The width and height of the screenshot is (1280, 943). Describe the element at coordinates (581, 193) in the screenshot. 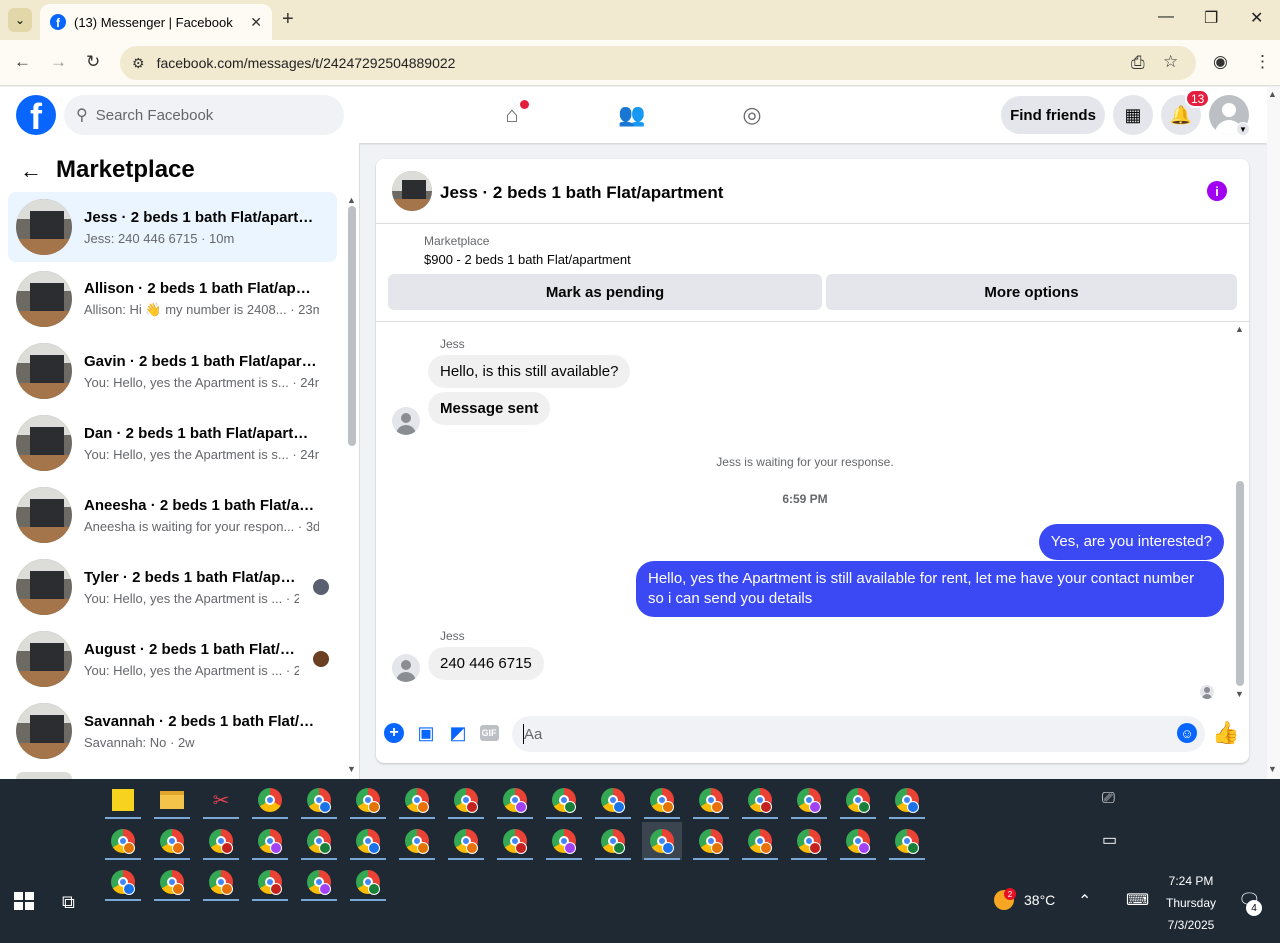

I see `chat-title: Jess · 2 beds 1 bath Flat/apartment` at that location.